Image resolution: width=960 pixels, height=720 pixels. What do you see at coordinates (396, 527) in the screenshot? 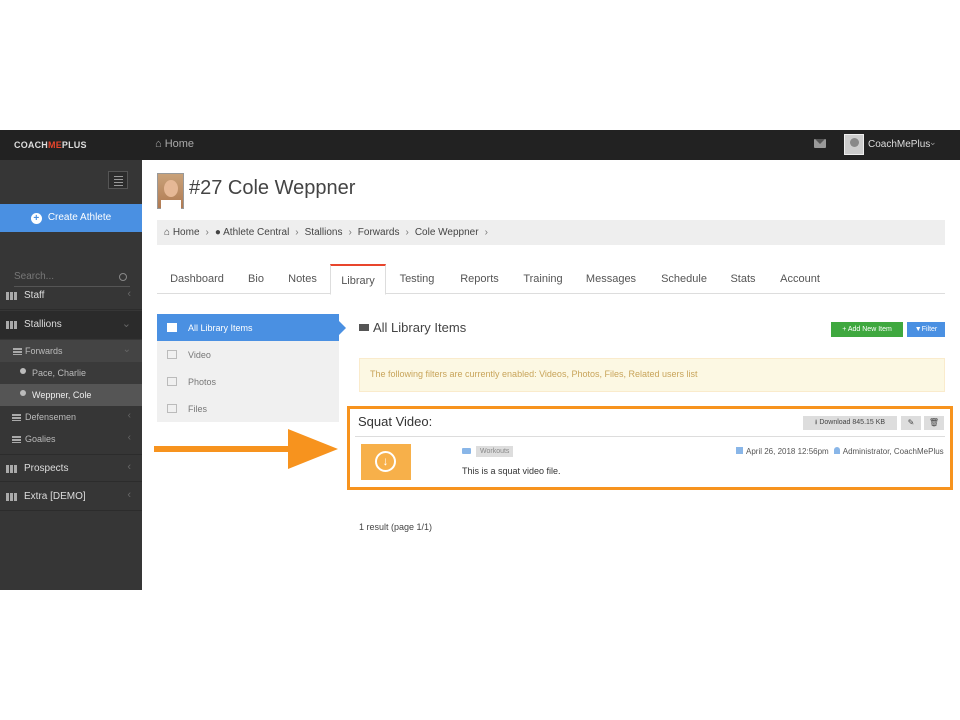
I see `results-count: 1 result (page 1/1)` at bounding box center [396, 527].